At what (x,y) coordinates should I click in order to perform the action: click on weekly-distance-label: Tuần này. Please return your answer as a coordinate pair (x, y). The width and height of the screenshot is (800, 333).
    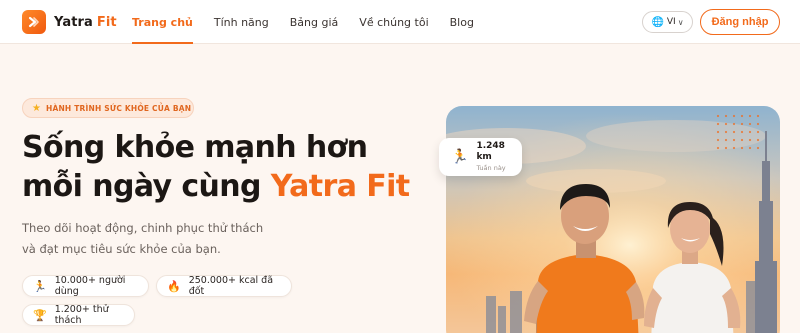
    Looking at the image, I should click on (491, 168).